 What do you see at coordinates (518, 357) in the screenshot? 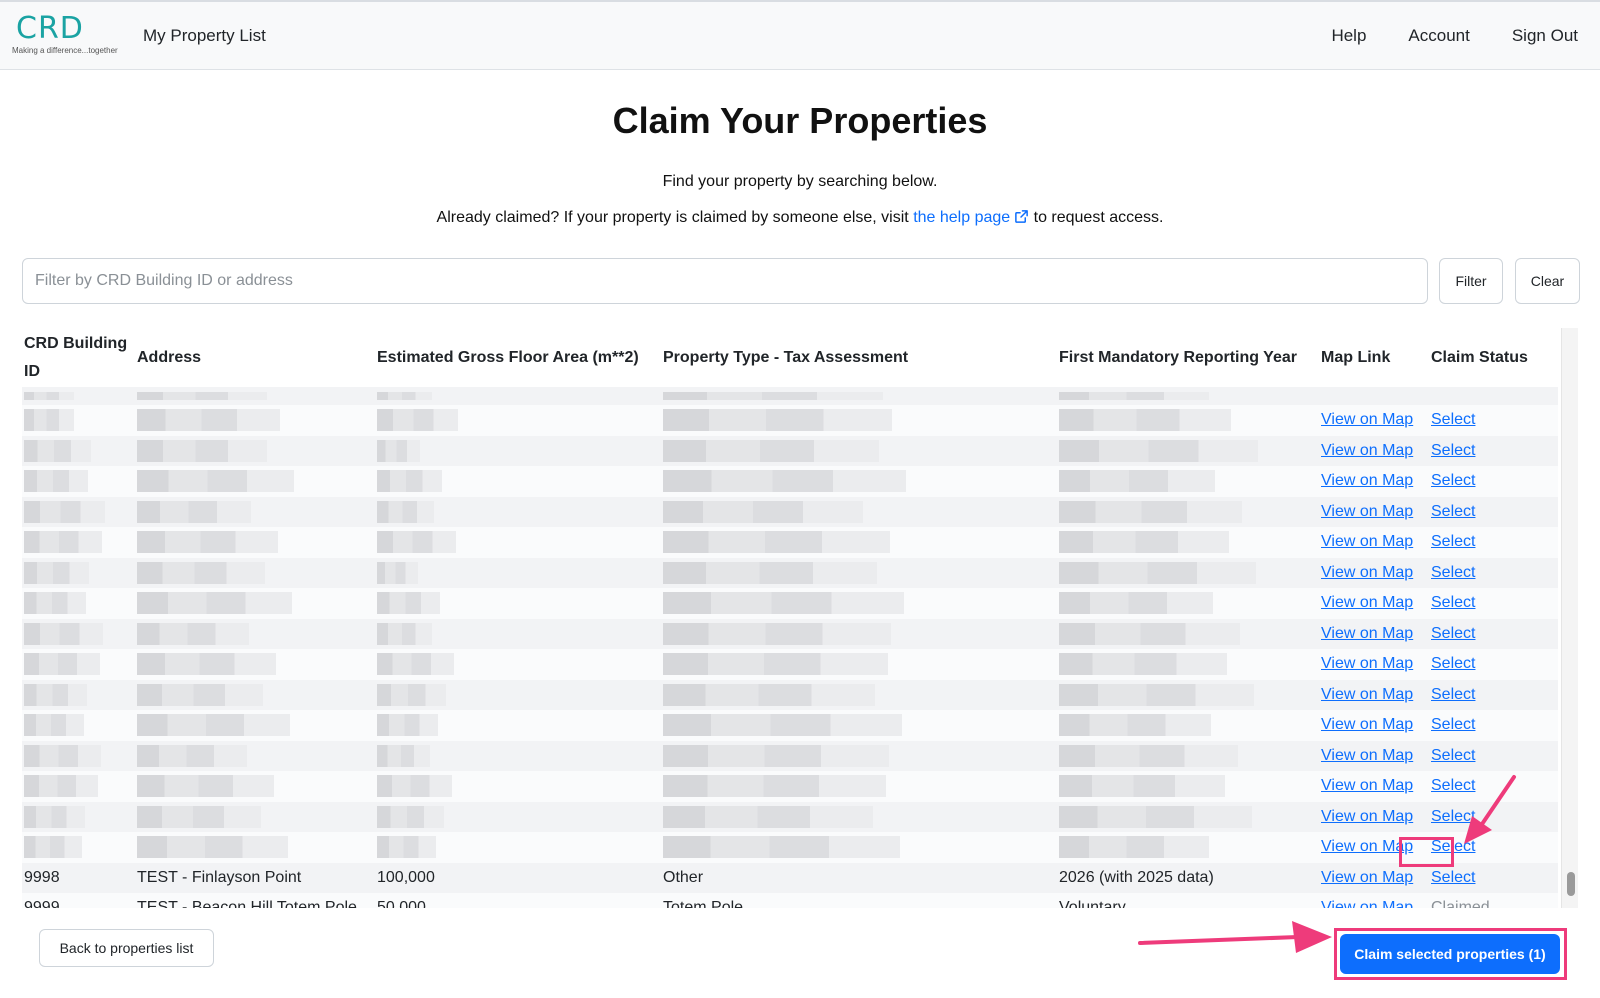
I see `col-floor-area: Estimated Gross Floor Area (m**2)` at bounding box center [518, 357].